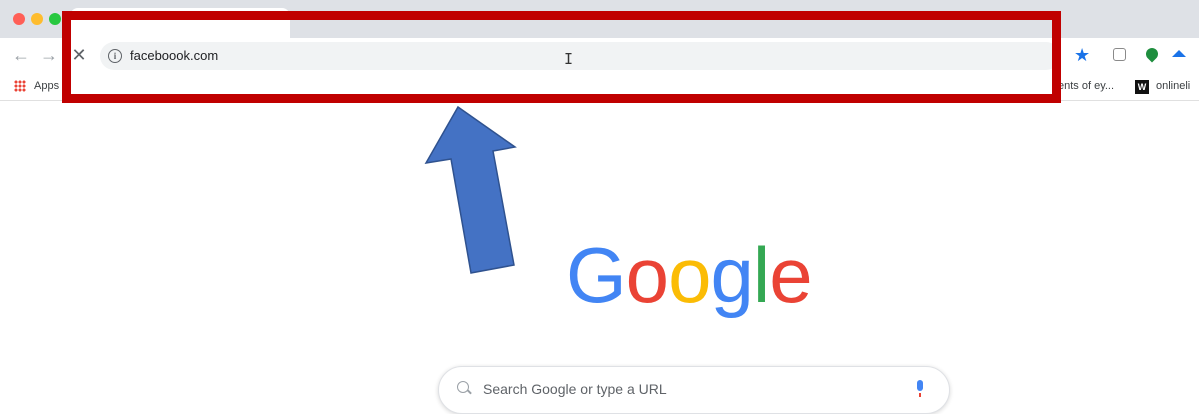 The image size is (1199, 414). What do you see at coordinates (761, 275) in the screenshot?
I see `logo-letter: l` at bounding box center [761, 275].